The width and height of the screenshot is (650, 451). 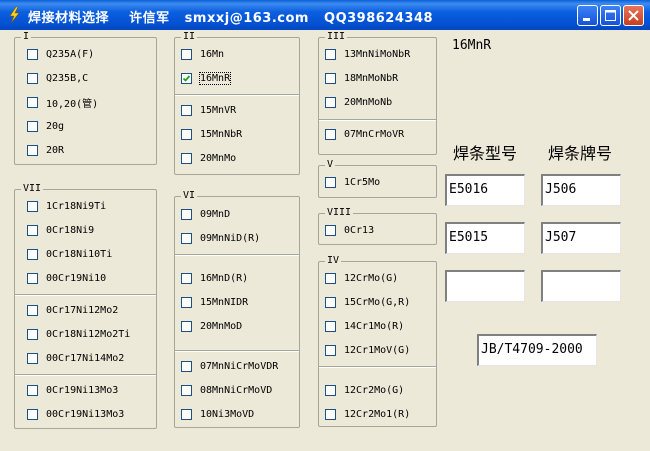 What do you see at coordinates (72, 390) in the screenshot?
I see `checkbox-0cr19ni13mo3: 0Cr19Ni13Mo3` at bounding box center [72, 390].